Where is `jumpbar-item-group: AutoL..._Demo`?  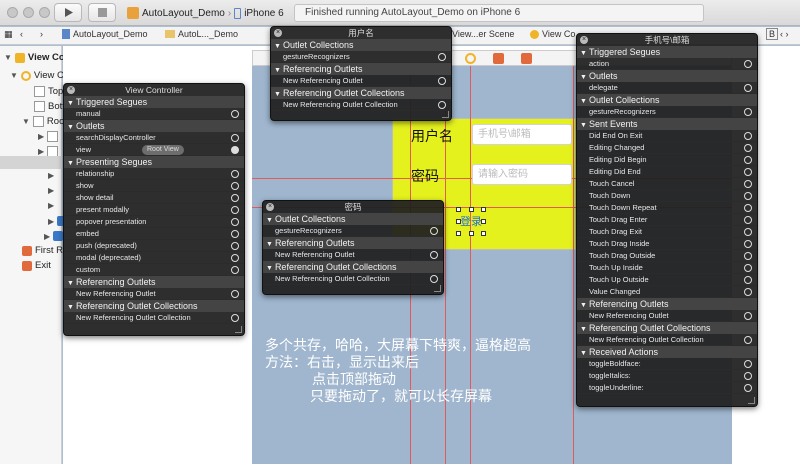 jumpbar-item-group: AutoL..._Demo is located at coordinates (201, 34).